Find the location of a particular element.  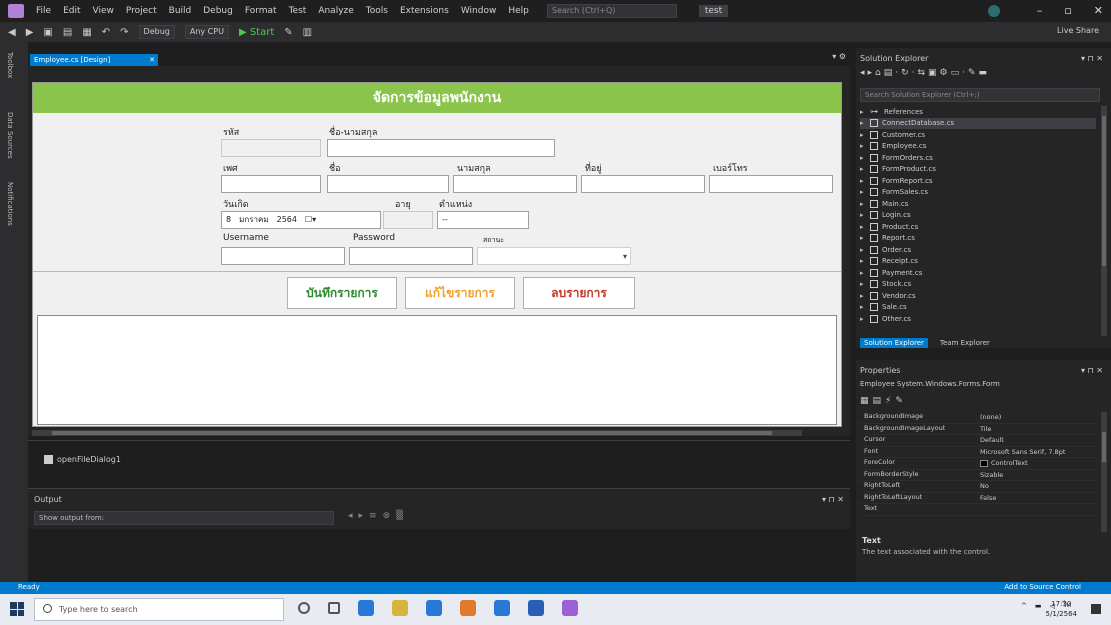

status-select: ▾ is located at coordinates (554, 256).